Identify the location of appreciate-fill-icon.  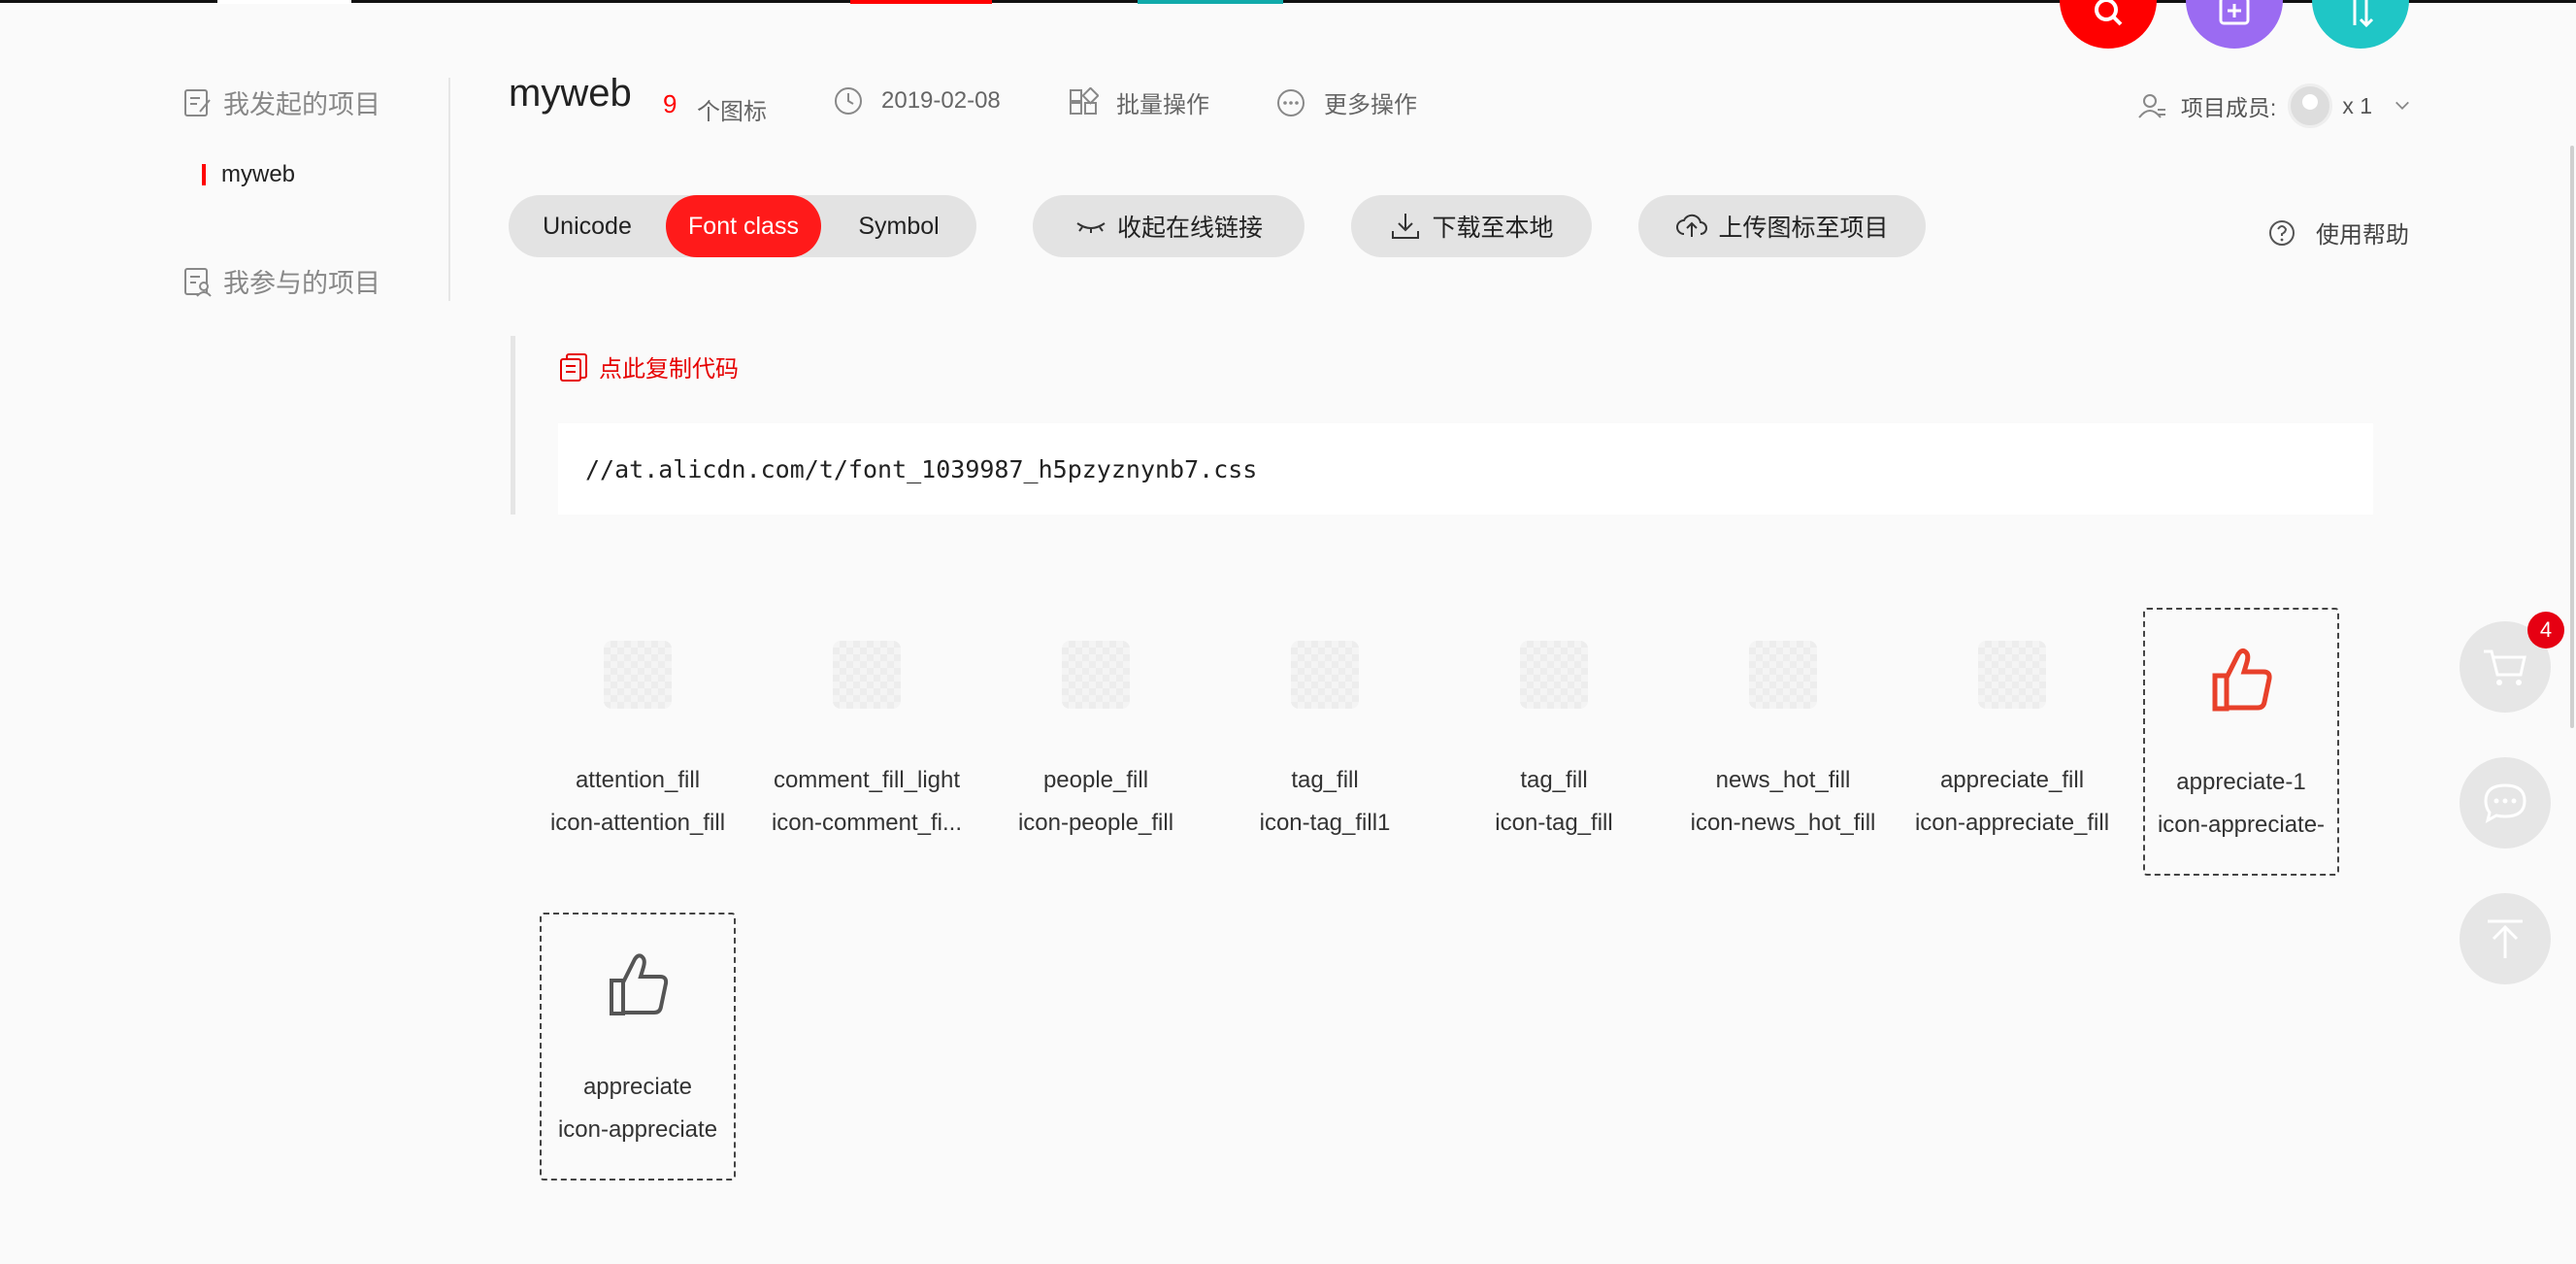
(2012, 678).